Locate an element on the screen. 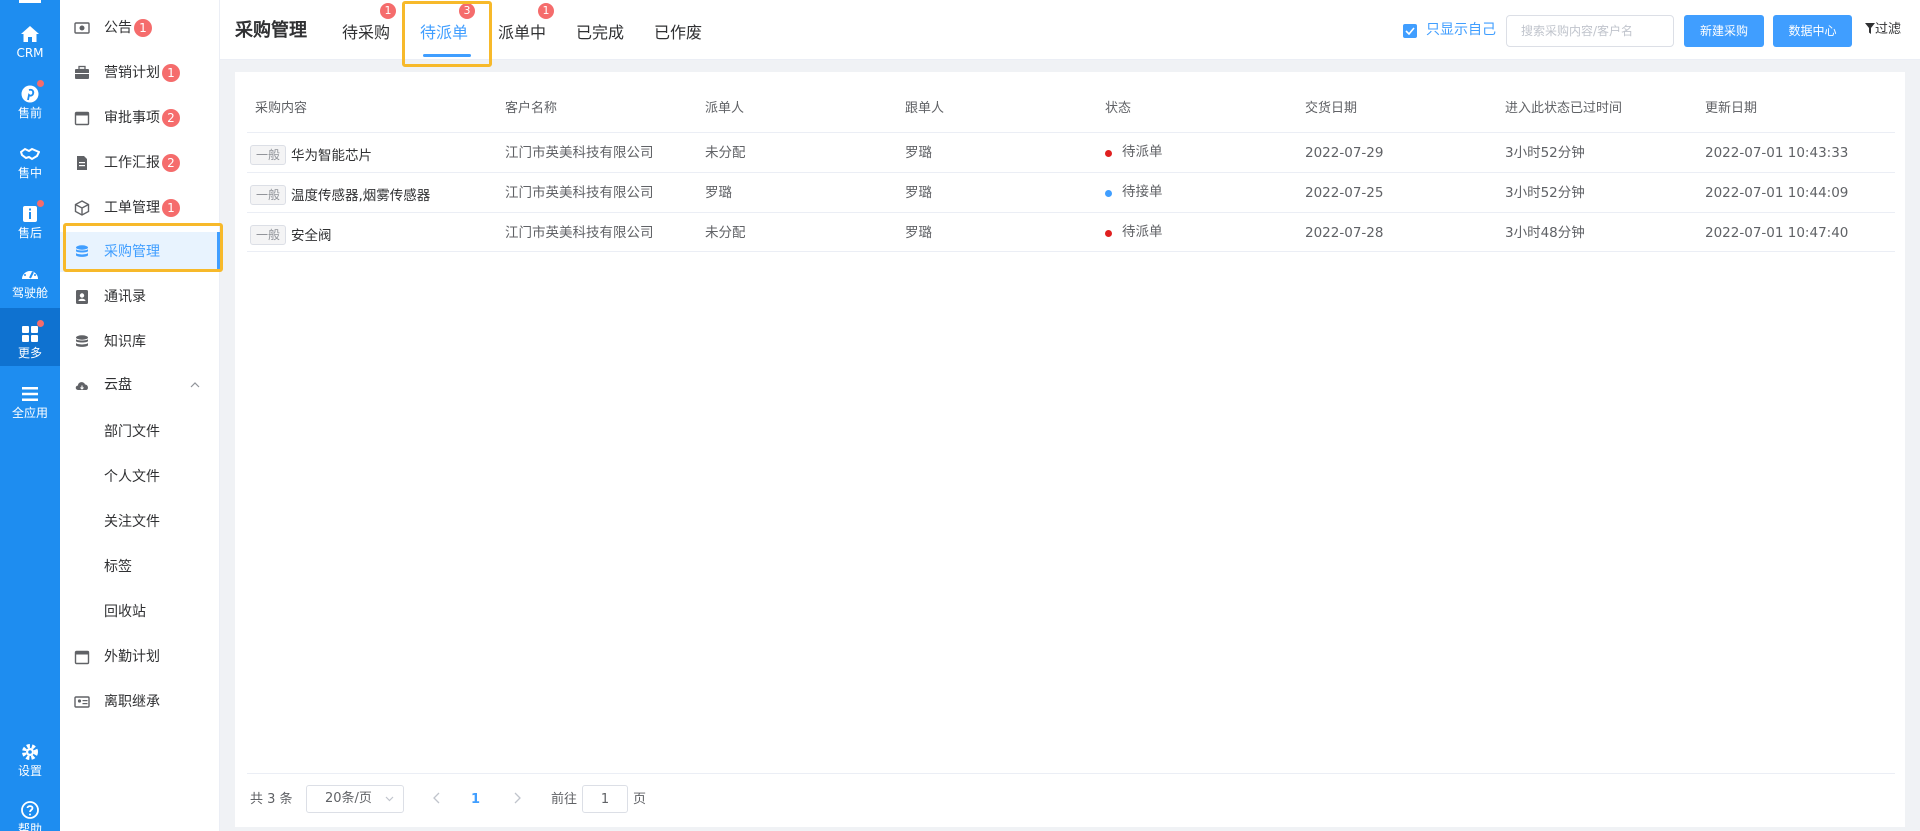 The image size is (1920, 831). elapsed-time: 3小时52分钟 is located at coordinates (1545, 153).